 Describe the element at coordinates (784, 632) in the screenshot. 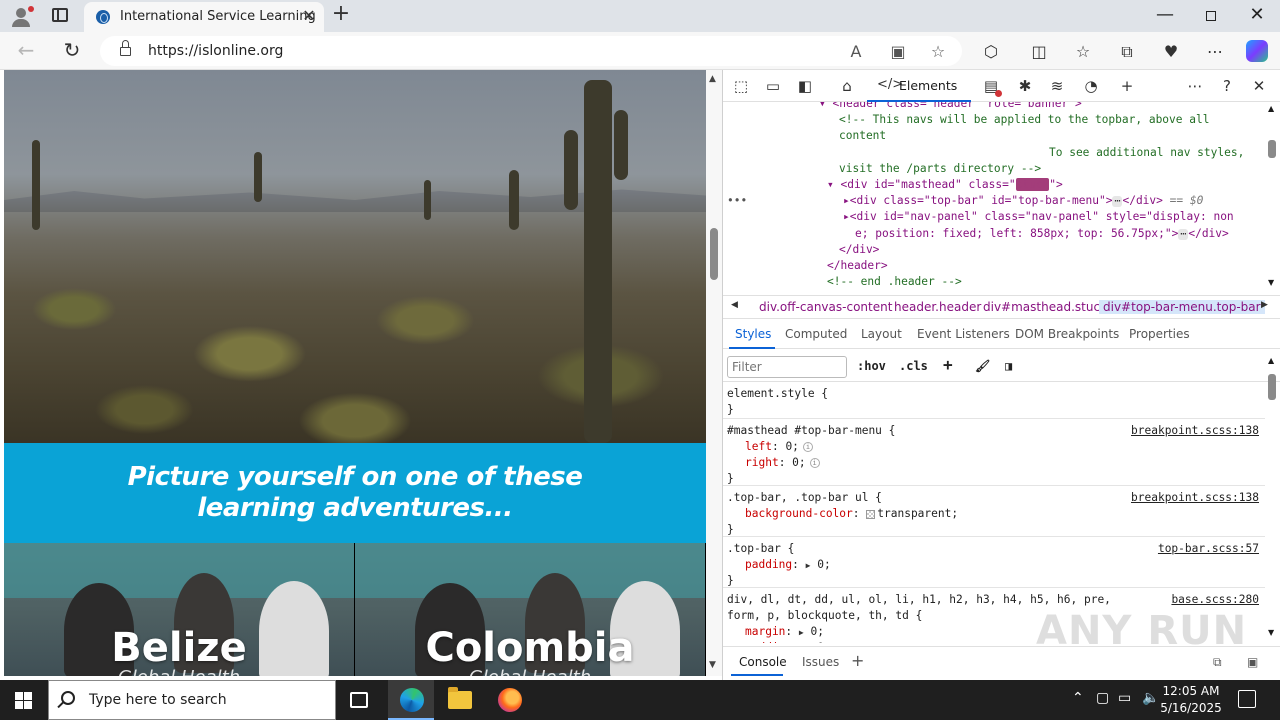

I see `css-property: margin: ▶ 0;` at that location.